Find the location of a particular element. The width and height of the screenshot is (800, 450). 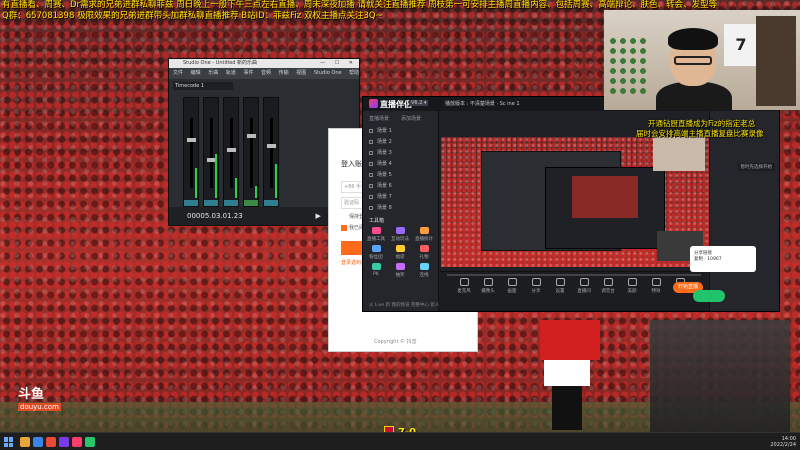

tab-live-scene: 直播场景 is located at coordinates (379, 118).